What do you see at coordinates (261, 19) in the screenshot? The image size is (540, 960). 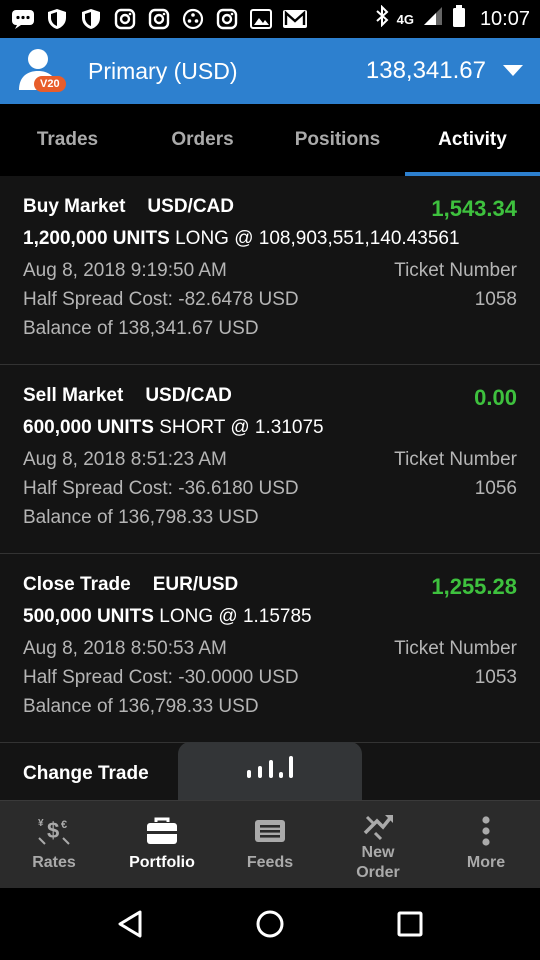 I see `image-icon` at bounding box center [261, 19].